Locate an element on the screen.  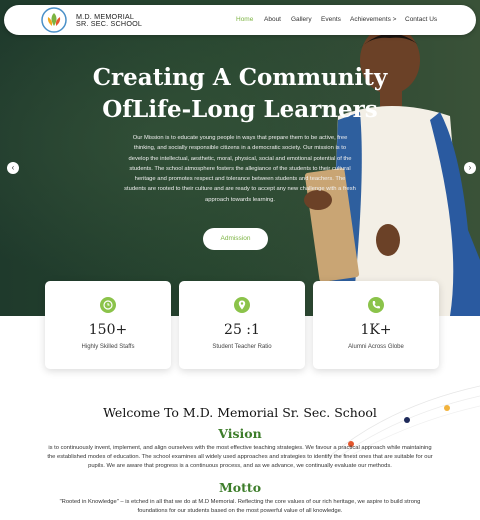
vision-heading: Vision is located at coordinates (240, 433).